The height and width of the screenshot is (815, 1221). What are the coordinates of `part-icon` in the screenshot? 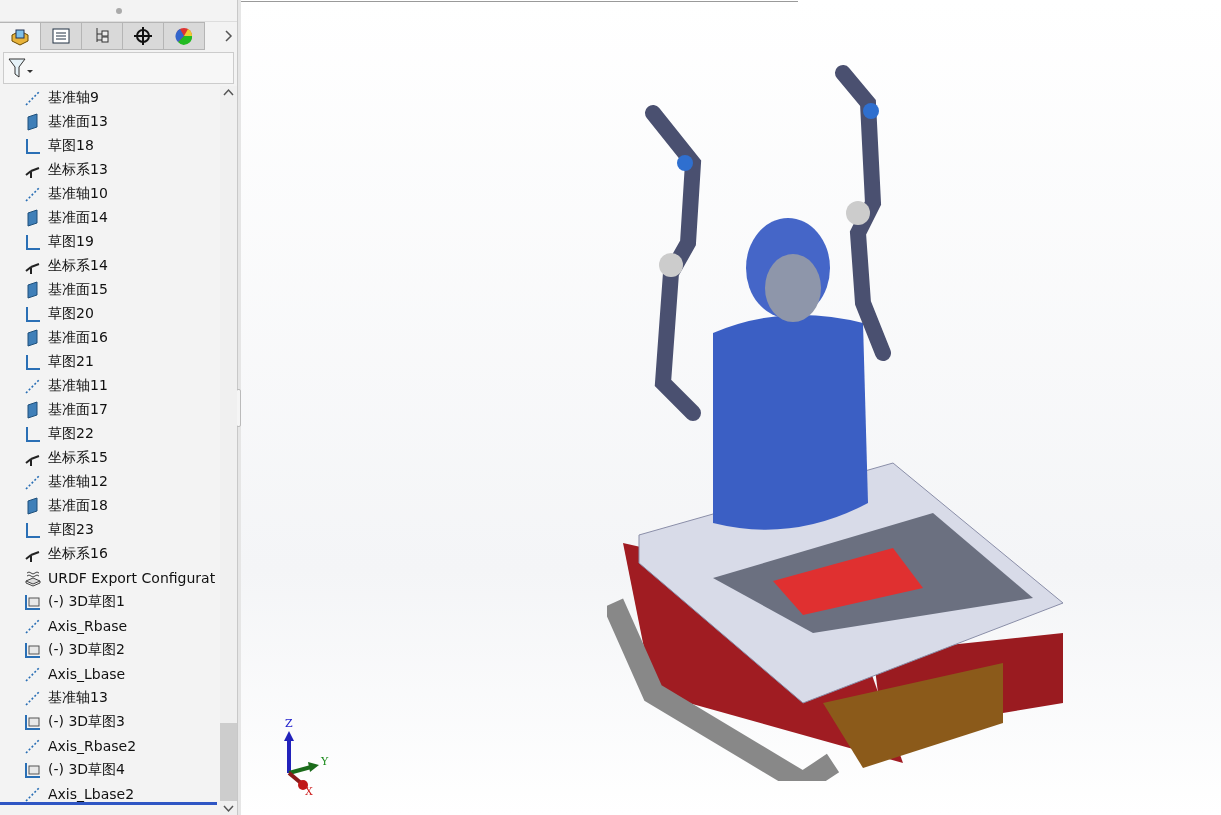 It's located at (20, 36).